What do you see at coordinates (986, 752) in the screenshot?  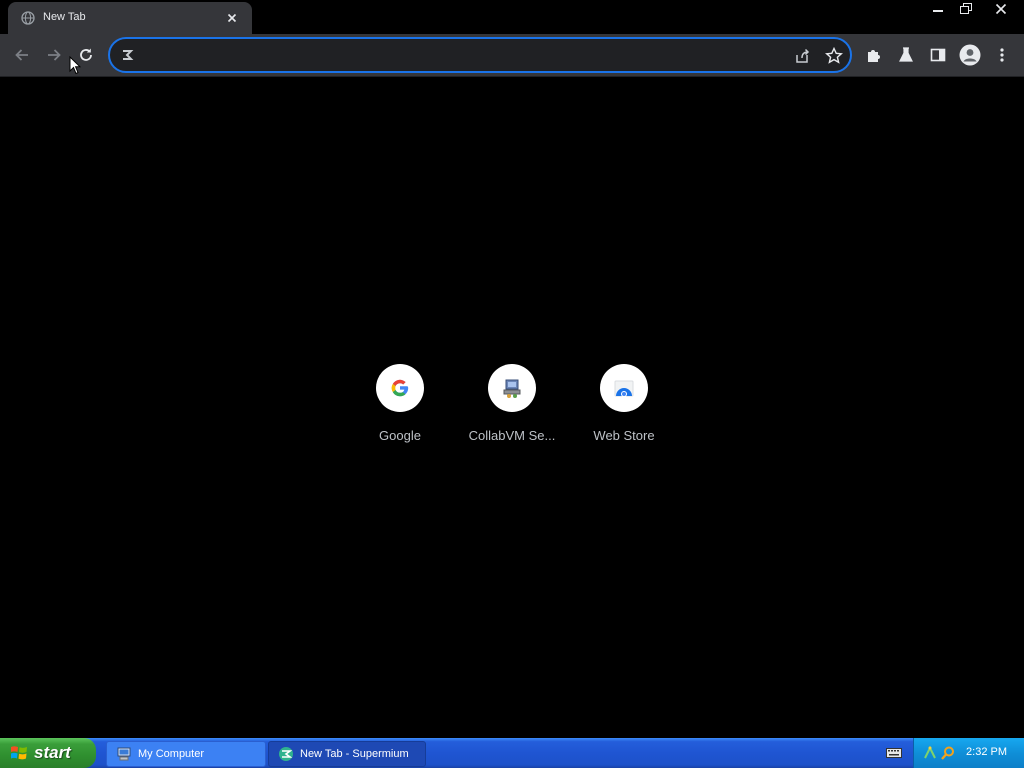 I see `clock: 2:32 PM` at bounding box center [986, 752].